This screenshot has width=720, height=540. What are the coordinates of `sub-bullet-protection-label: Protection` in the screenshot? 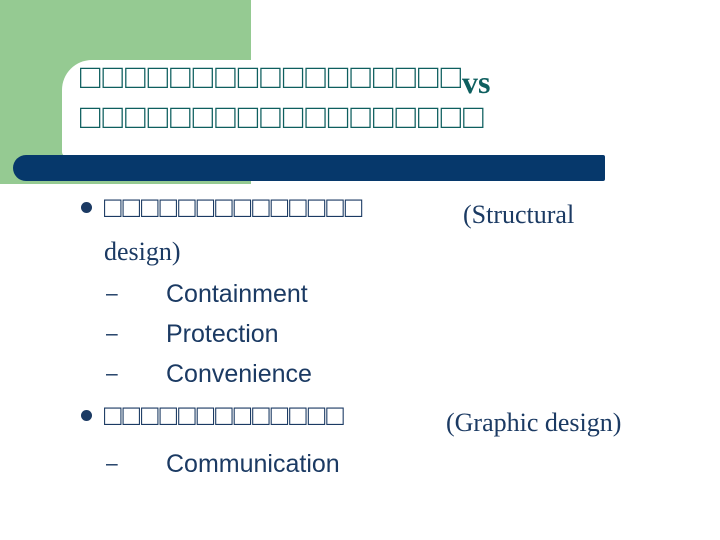 It's located at (222, 334).